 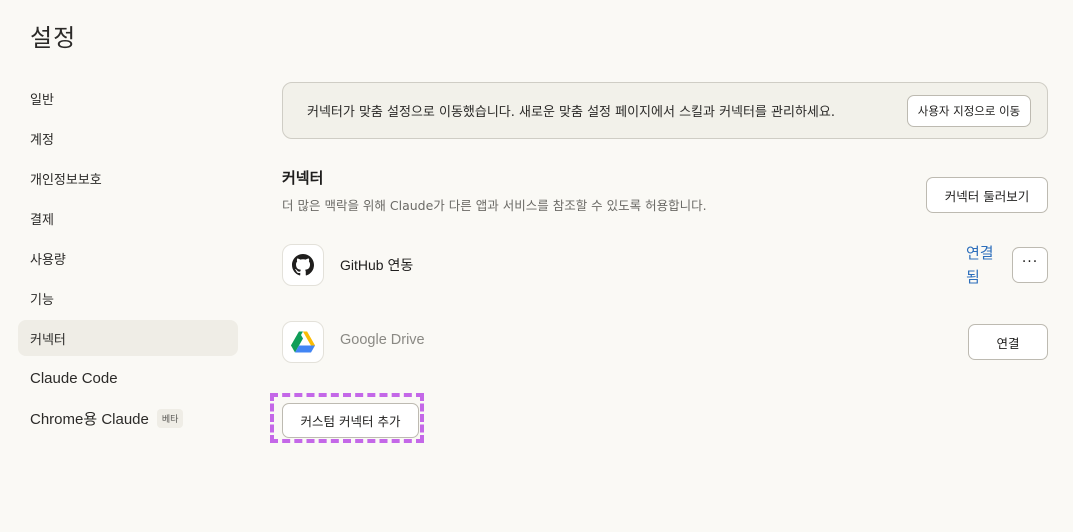 What do you see at coordinates (969, 110) in the screenshot?
I see `go-to-customize-button: 사용자 지정으로 이동` at bounding box center [969, 110].